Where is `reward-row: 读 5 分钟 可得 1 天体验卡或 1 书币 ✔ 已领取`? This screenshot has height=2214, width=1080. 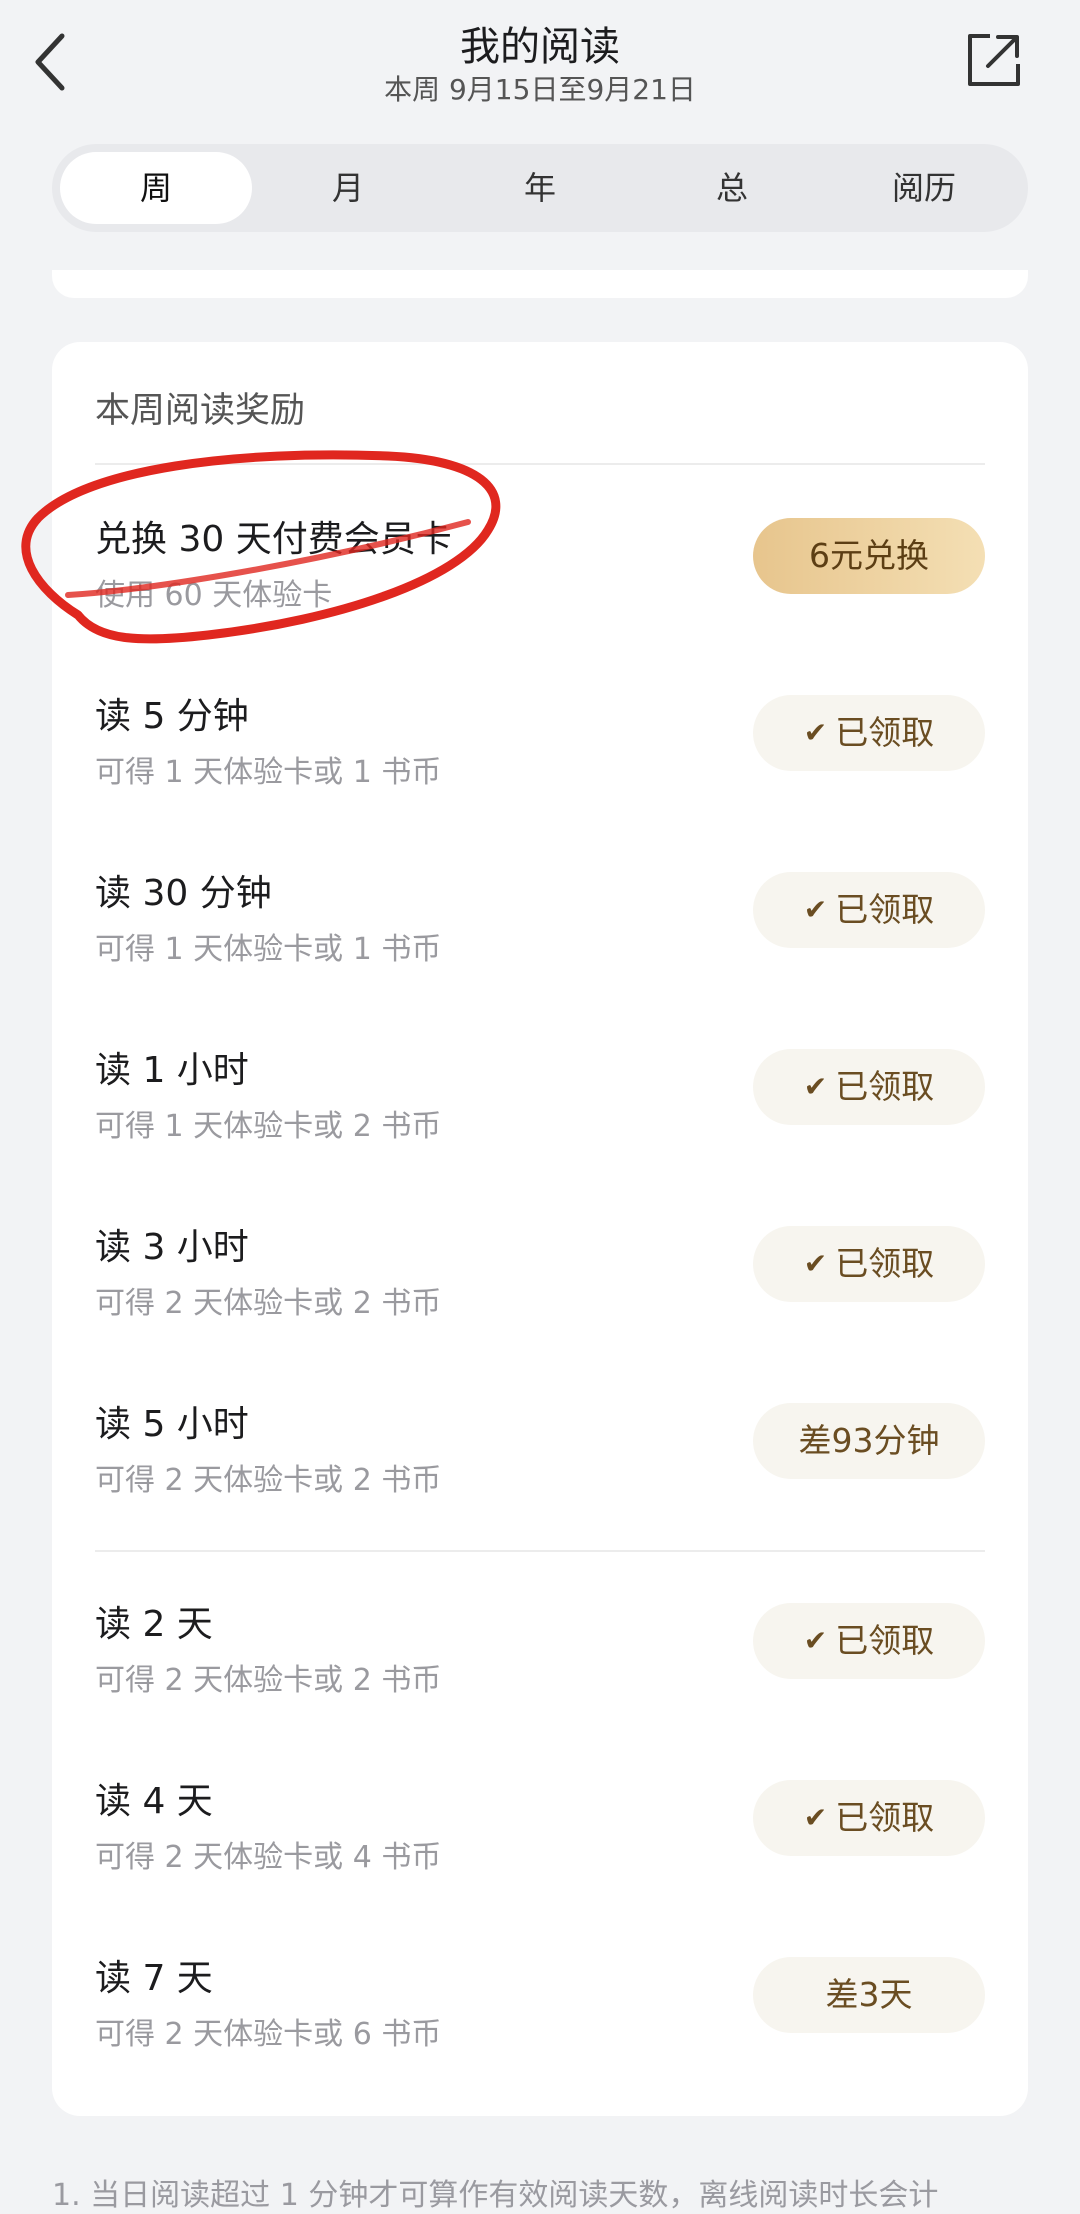
reward-row: 读 5 分钟 可得 1 天体验卡或 1 书币 ✔ 已领取 is located at coordinates (540, 746).